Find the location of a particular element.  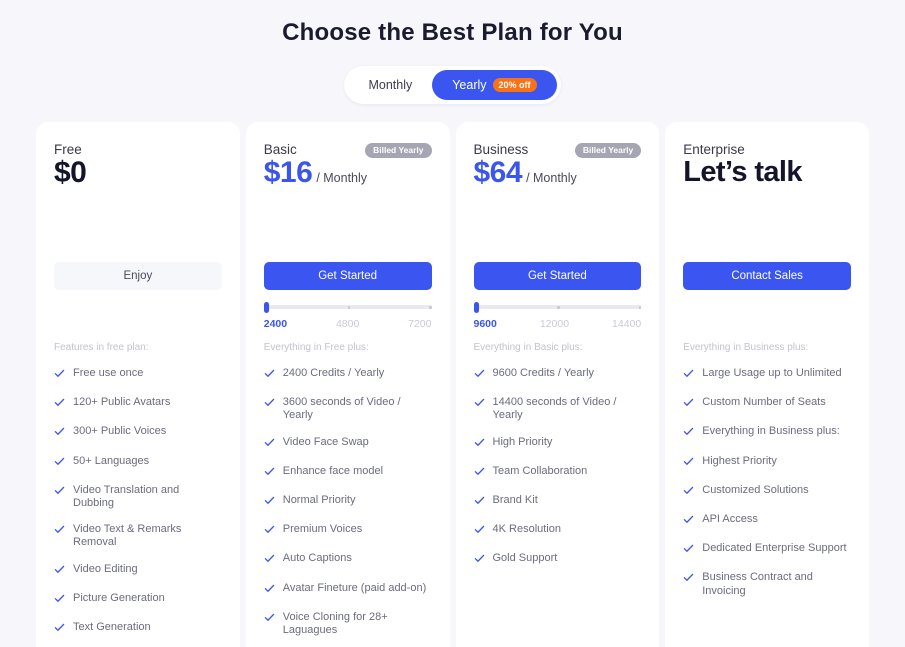

feature-label: 2400 Credits is located at coordinates (314, 373).